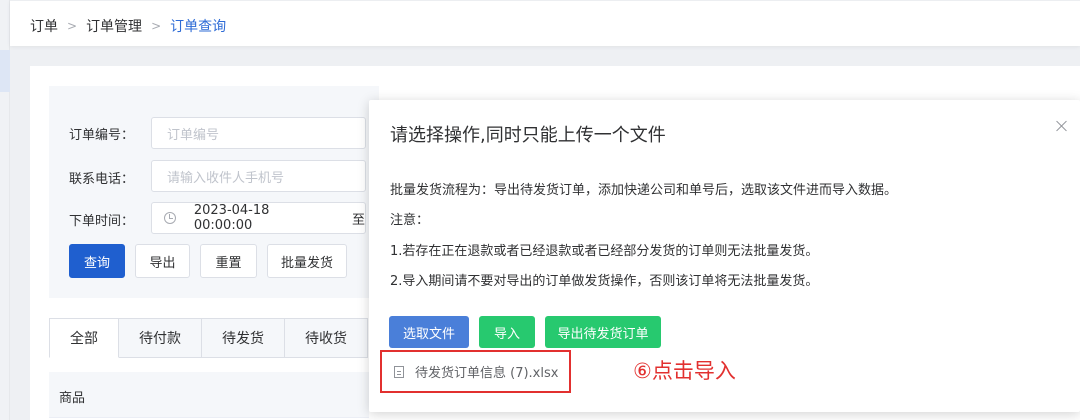 This screenshot has height=420, width=1080. What do you see at coordinates (102, 135) in the screenshot?
I see `order-no-label: 订单编号：` at bounding box center [102, 135].